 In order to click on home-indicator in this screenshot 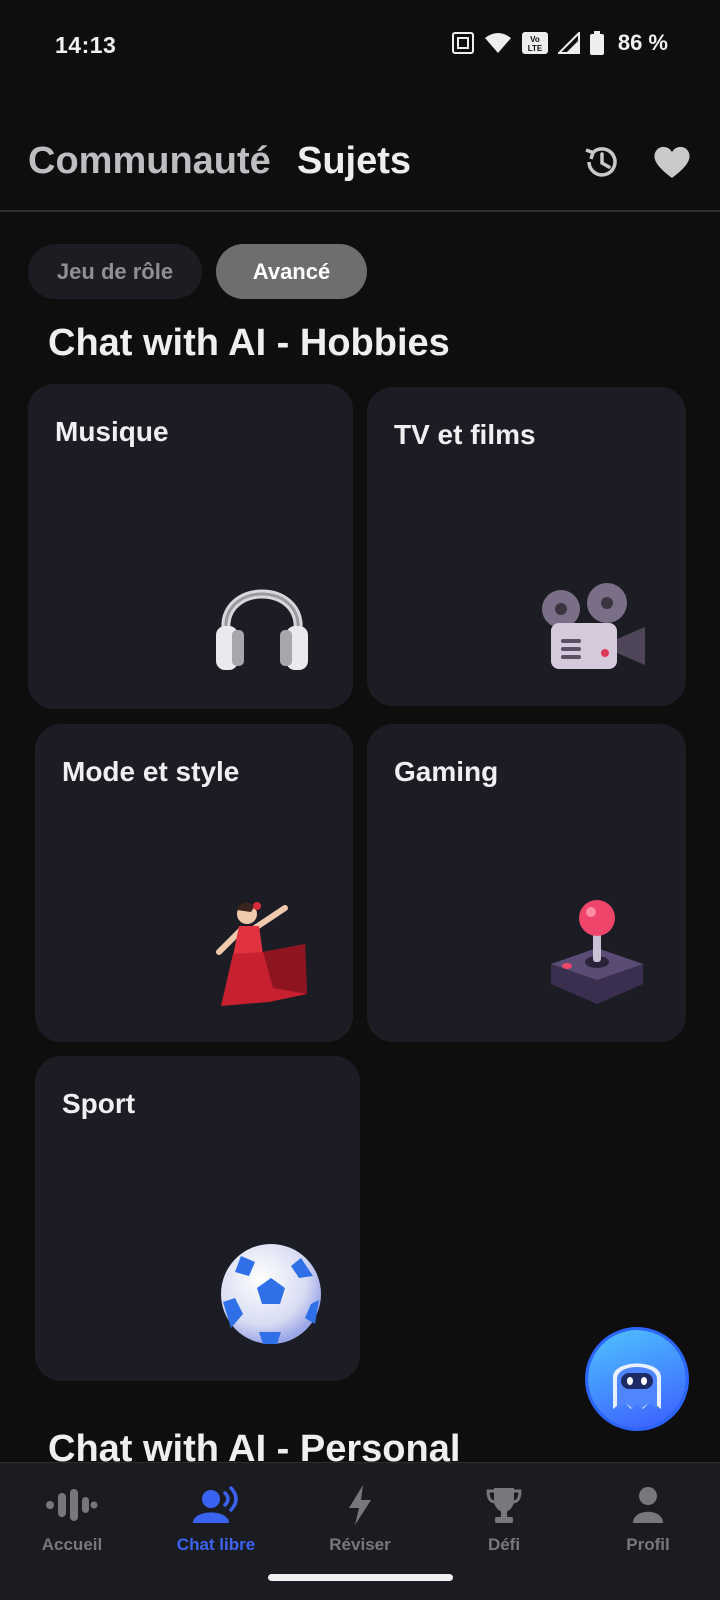, I will do `click(360, 1577)`.